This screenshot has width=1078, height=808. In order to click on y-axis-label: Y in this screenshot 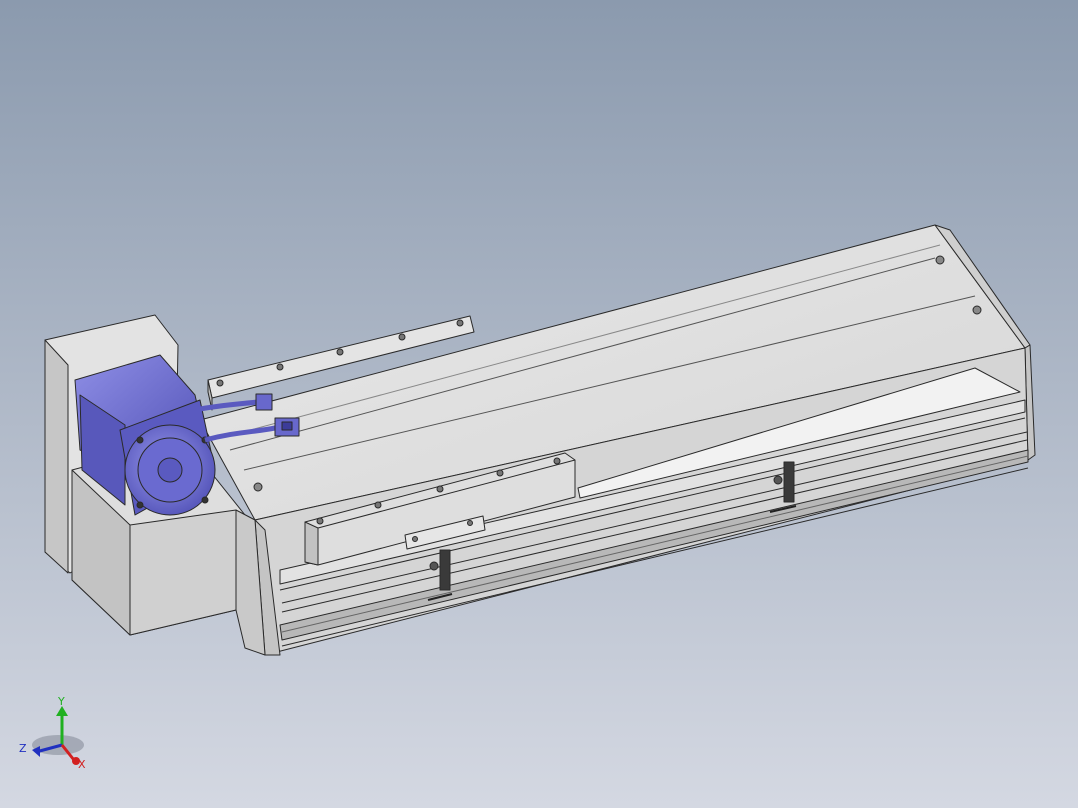, I will do `click(61, 701)`.